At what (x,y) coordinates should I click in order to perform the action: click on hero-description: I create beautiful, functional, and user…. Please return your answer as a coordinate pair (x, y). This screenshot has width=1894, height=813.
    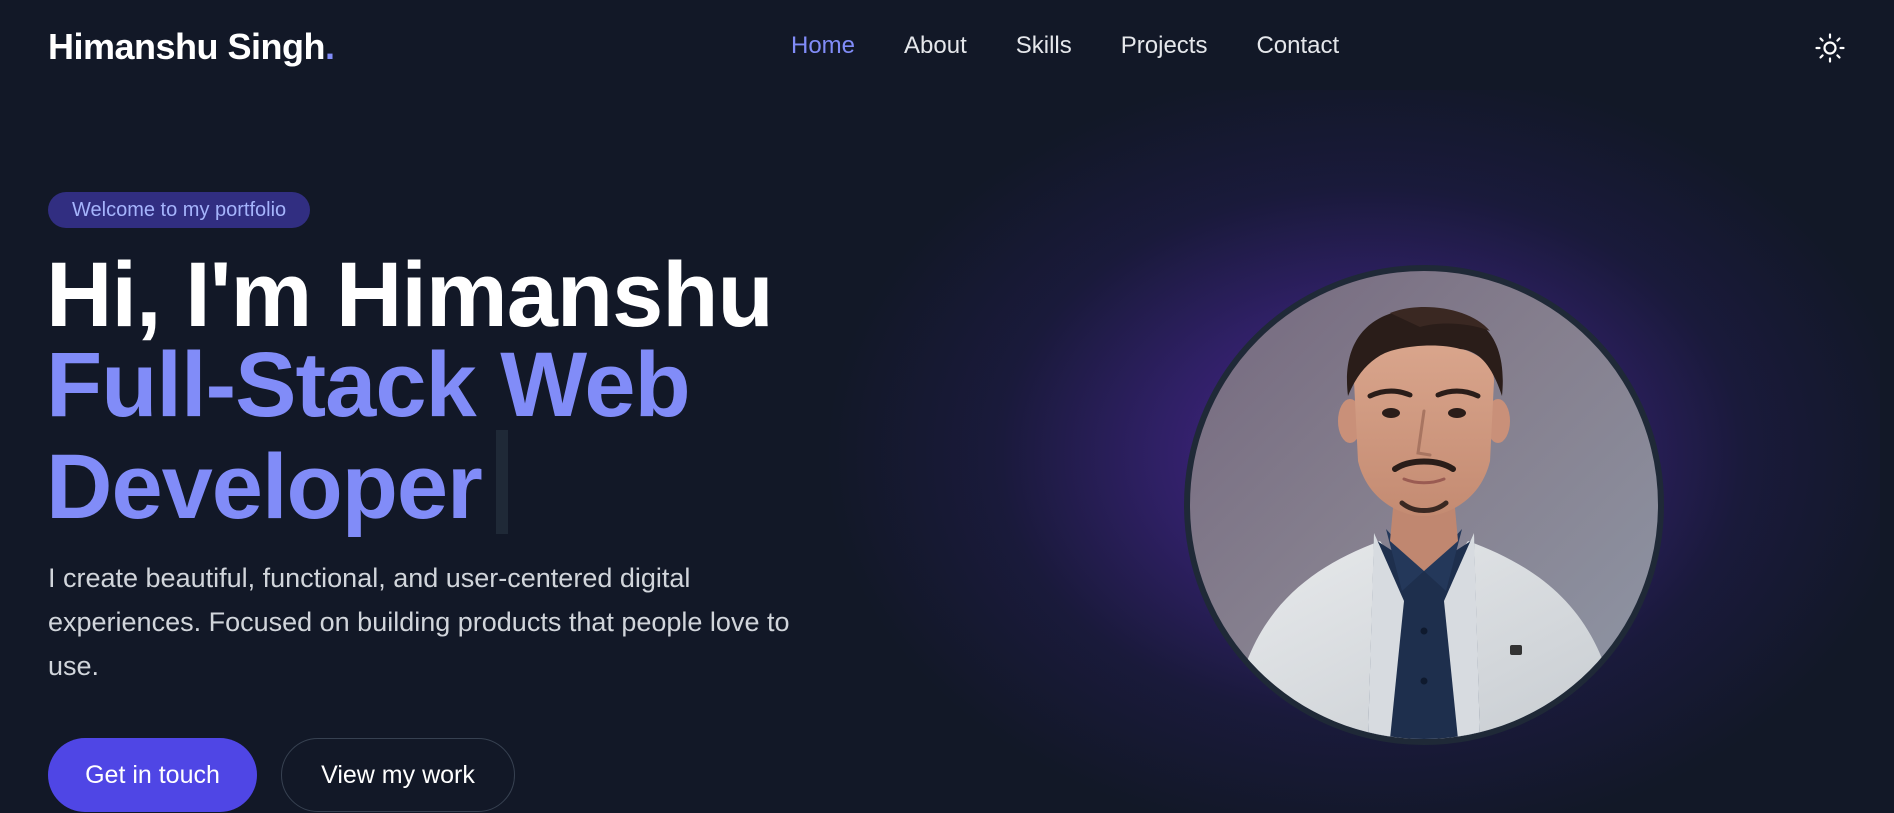
    Looking at the image, I should click on (419, 622).